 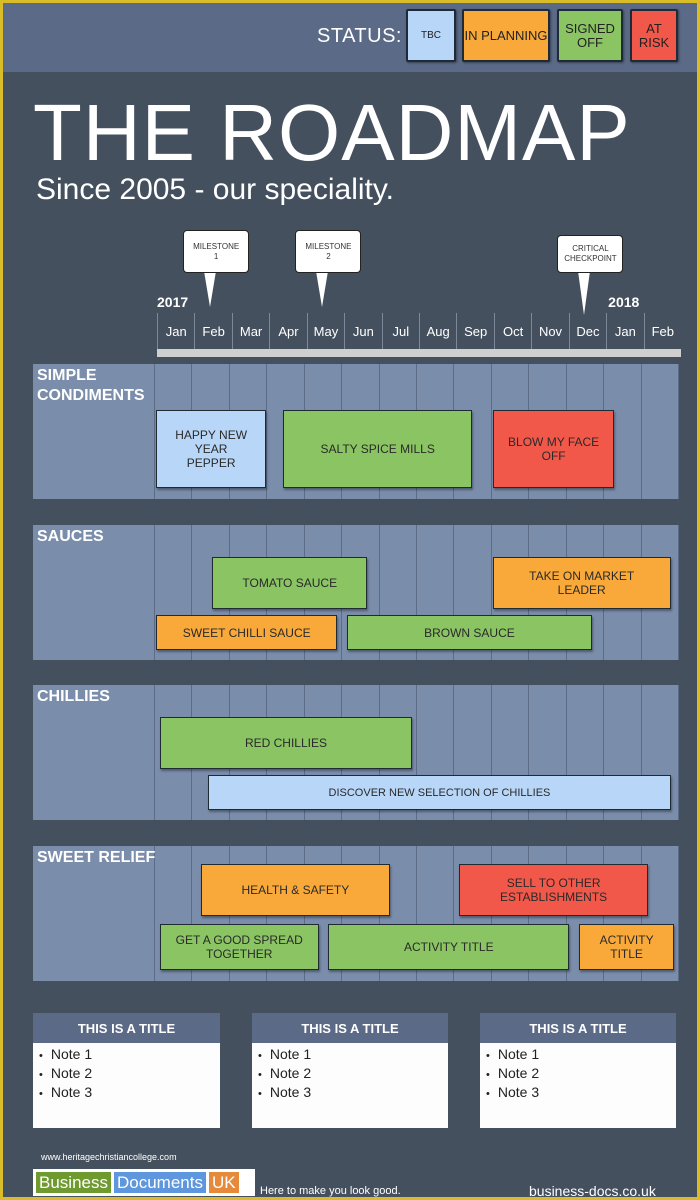 What do you see at coordinates (554, 890) in the screenshot?
I see `task-bar: SELL TO OTHER ESTABLISHMENTS` at bounding box center [554, 890].